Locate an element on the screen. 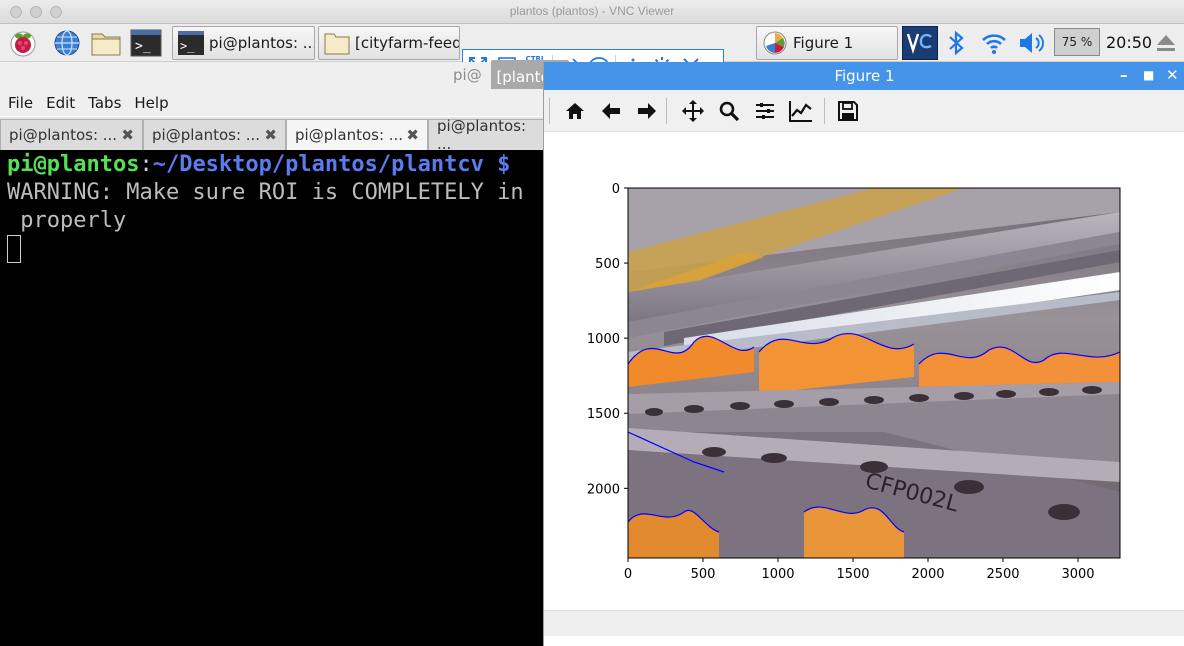 This screenshot has height=646, width=1184. y-tick-label: 2000 is located at coordinates (603, 489).